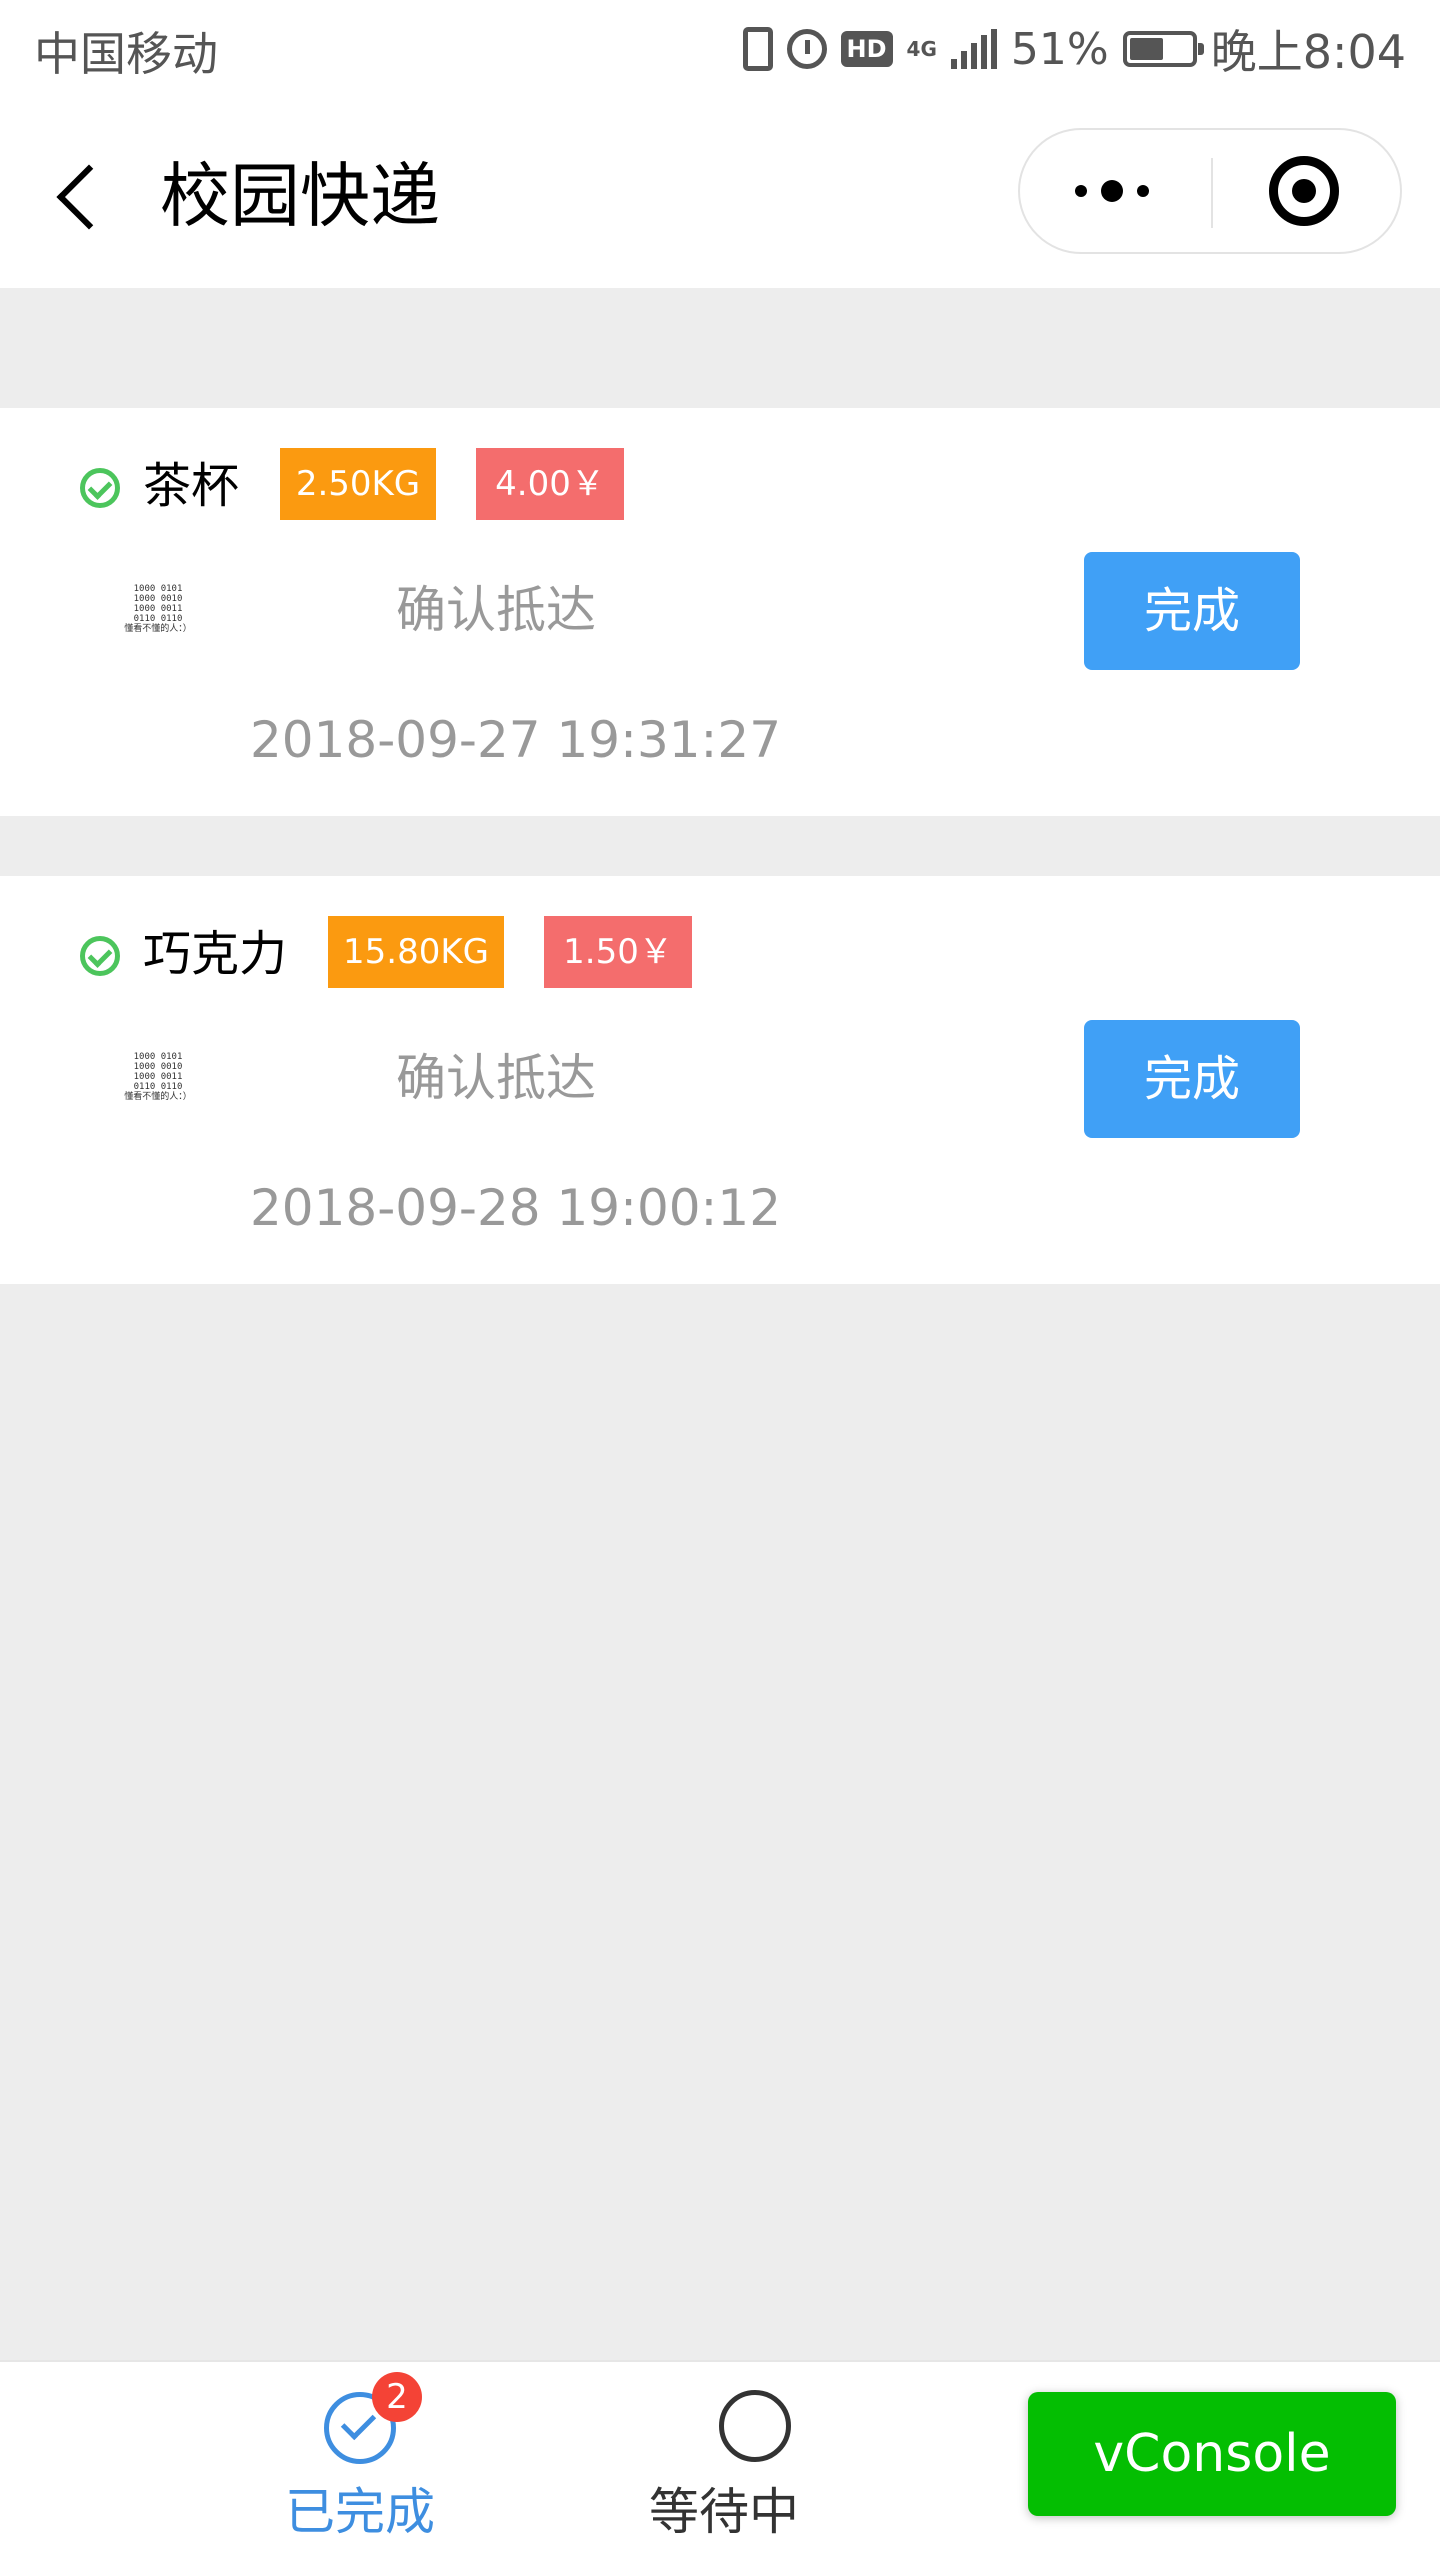  Describe the element at coordinates (724, 2512) in the screenshot. I see `tab-label: 等待中` at that location.